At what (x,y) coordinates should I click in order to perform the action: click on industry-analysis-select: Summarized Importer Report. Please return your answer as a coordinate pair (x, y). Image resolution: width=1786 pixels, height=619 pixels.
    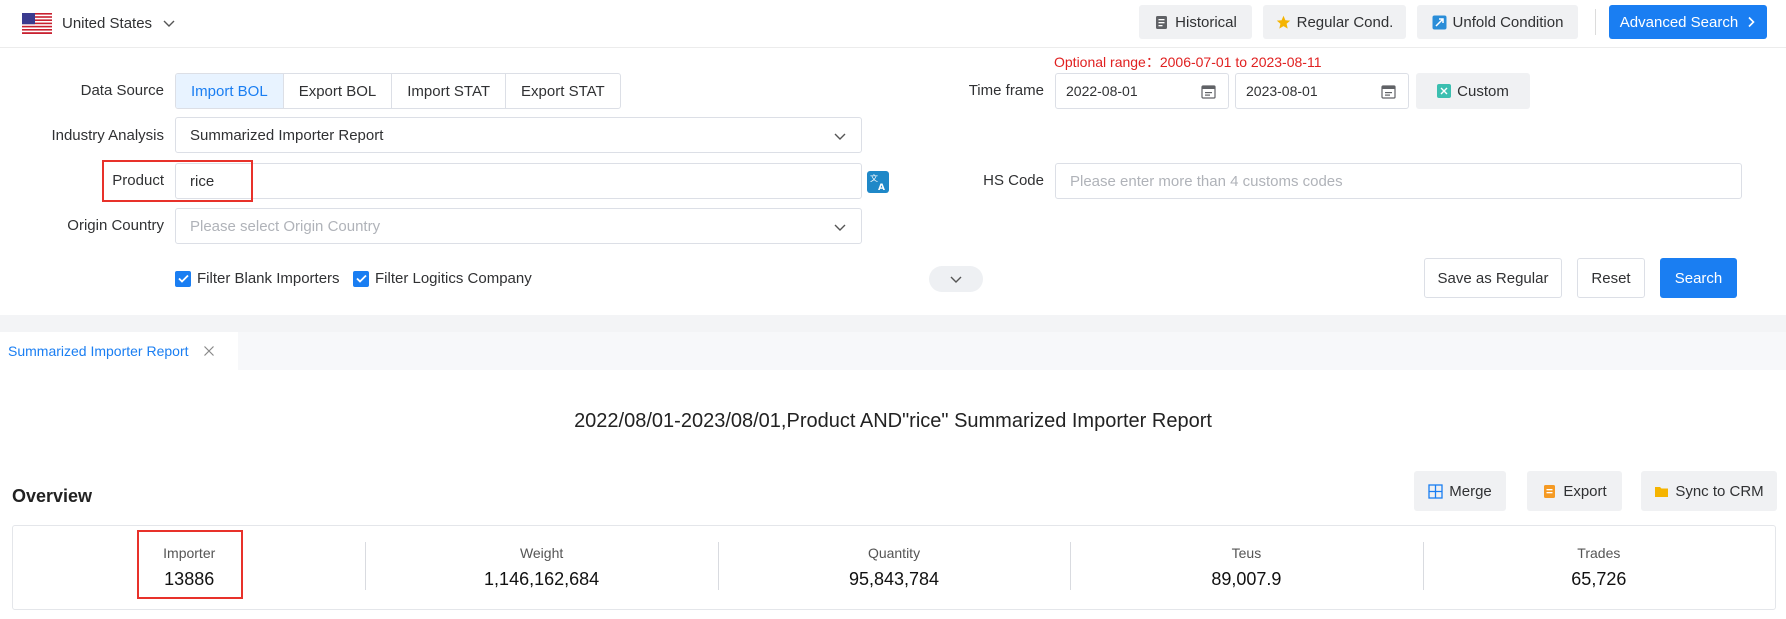
    Looking at the image, I should click on (518, 135).